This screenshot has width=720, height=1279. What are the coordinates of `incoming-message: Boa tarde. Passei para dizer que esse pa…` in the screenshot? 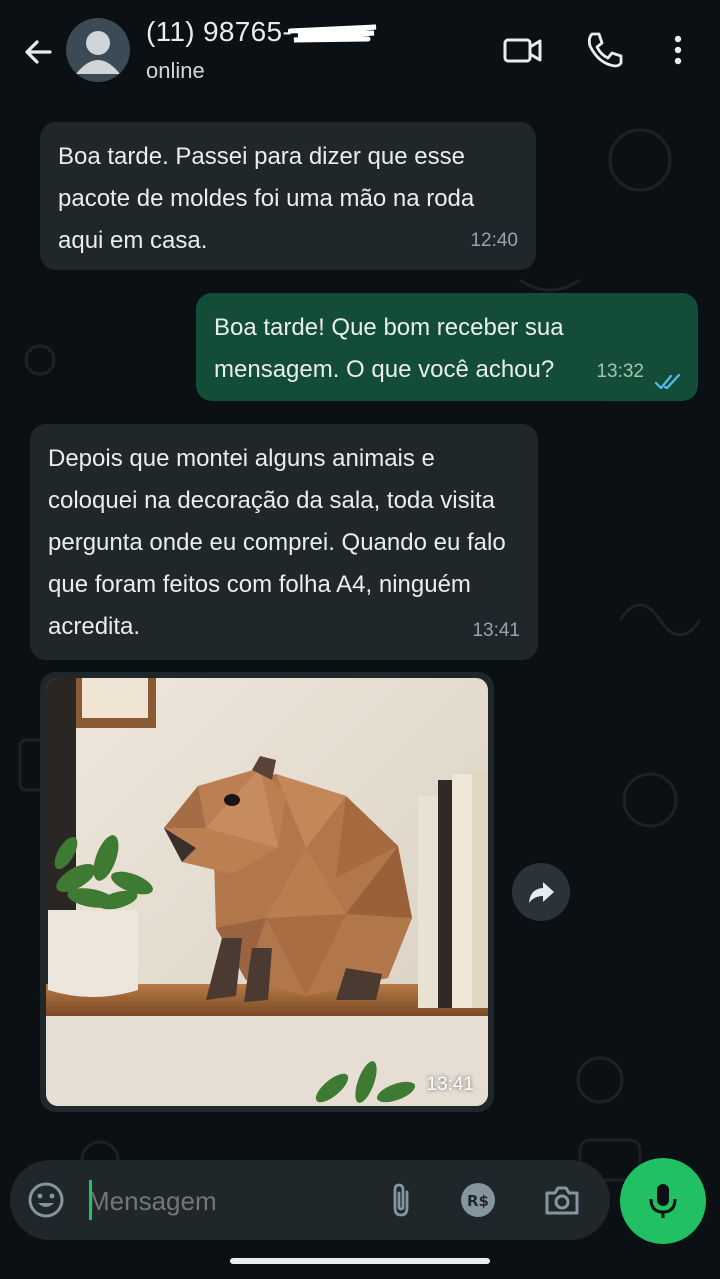 It's located at (288, 196).